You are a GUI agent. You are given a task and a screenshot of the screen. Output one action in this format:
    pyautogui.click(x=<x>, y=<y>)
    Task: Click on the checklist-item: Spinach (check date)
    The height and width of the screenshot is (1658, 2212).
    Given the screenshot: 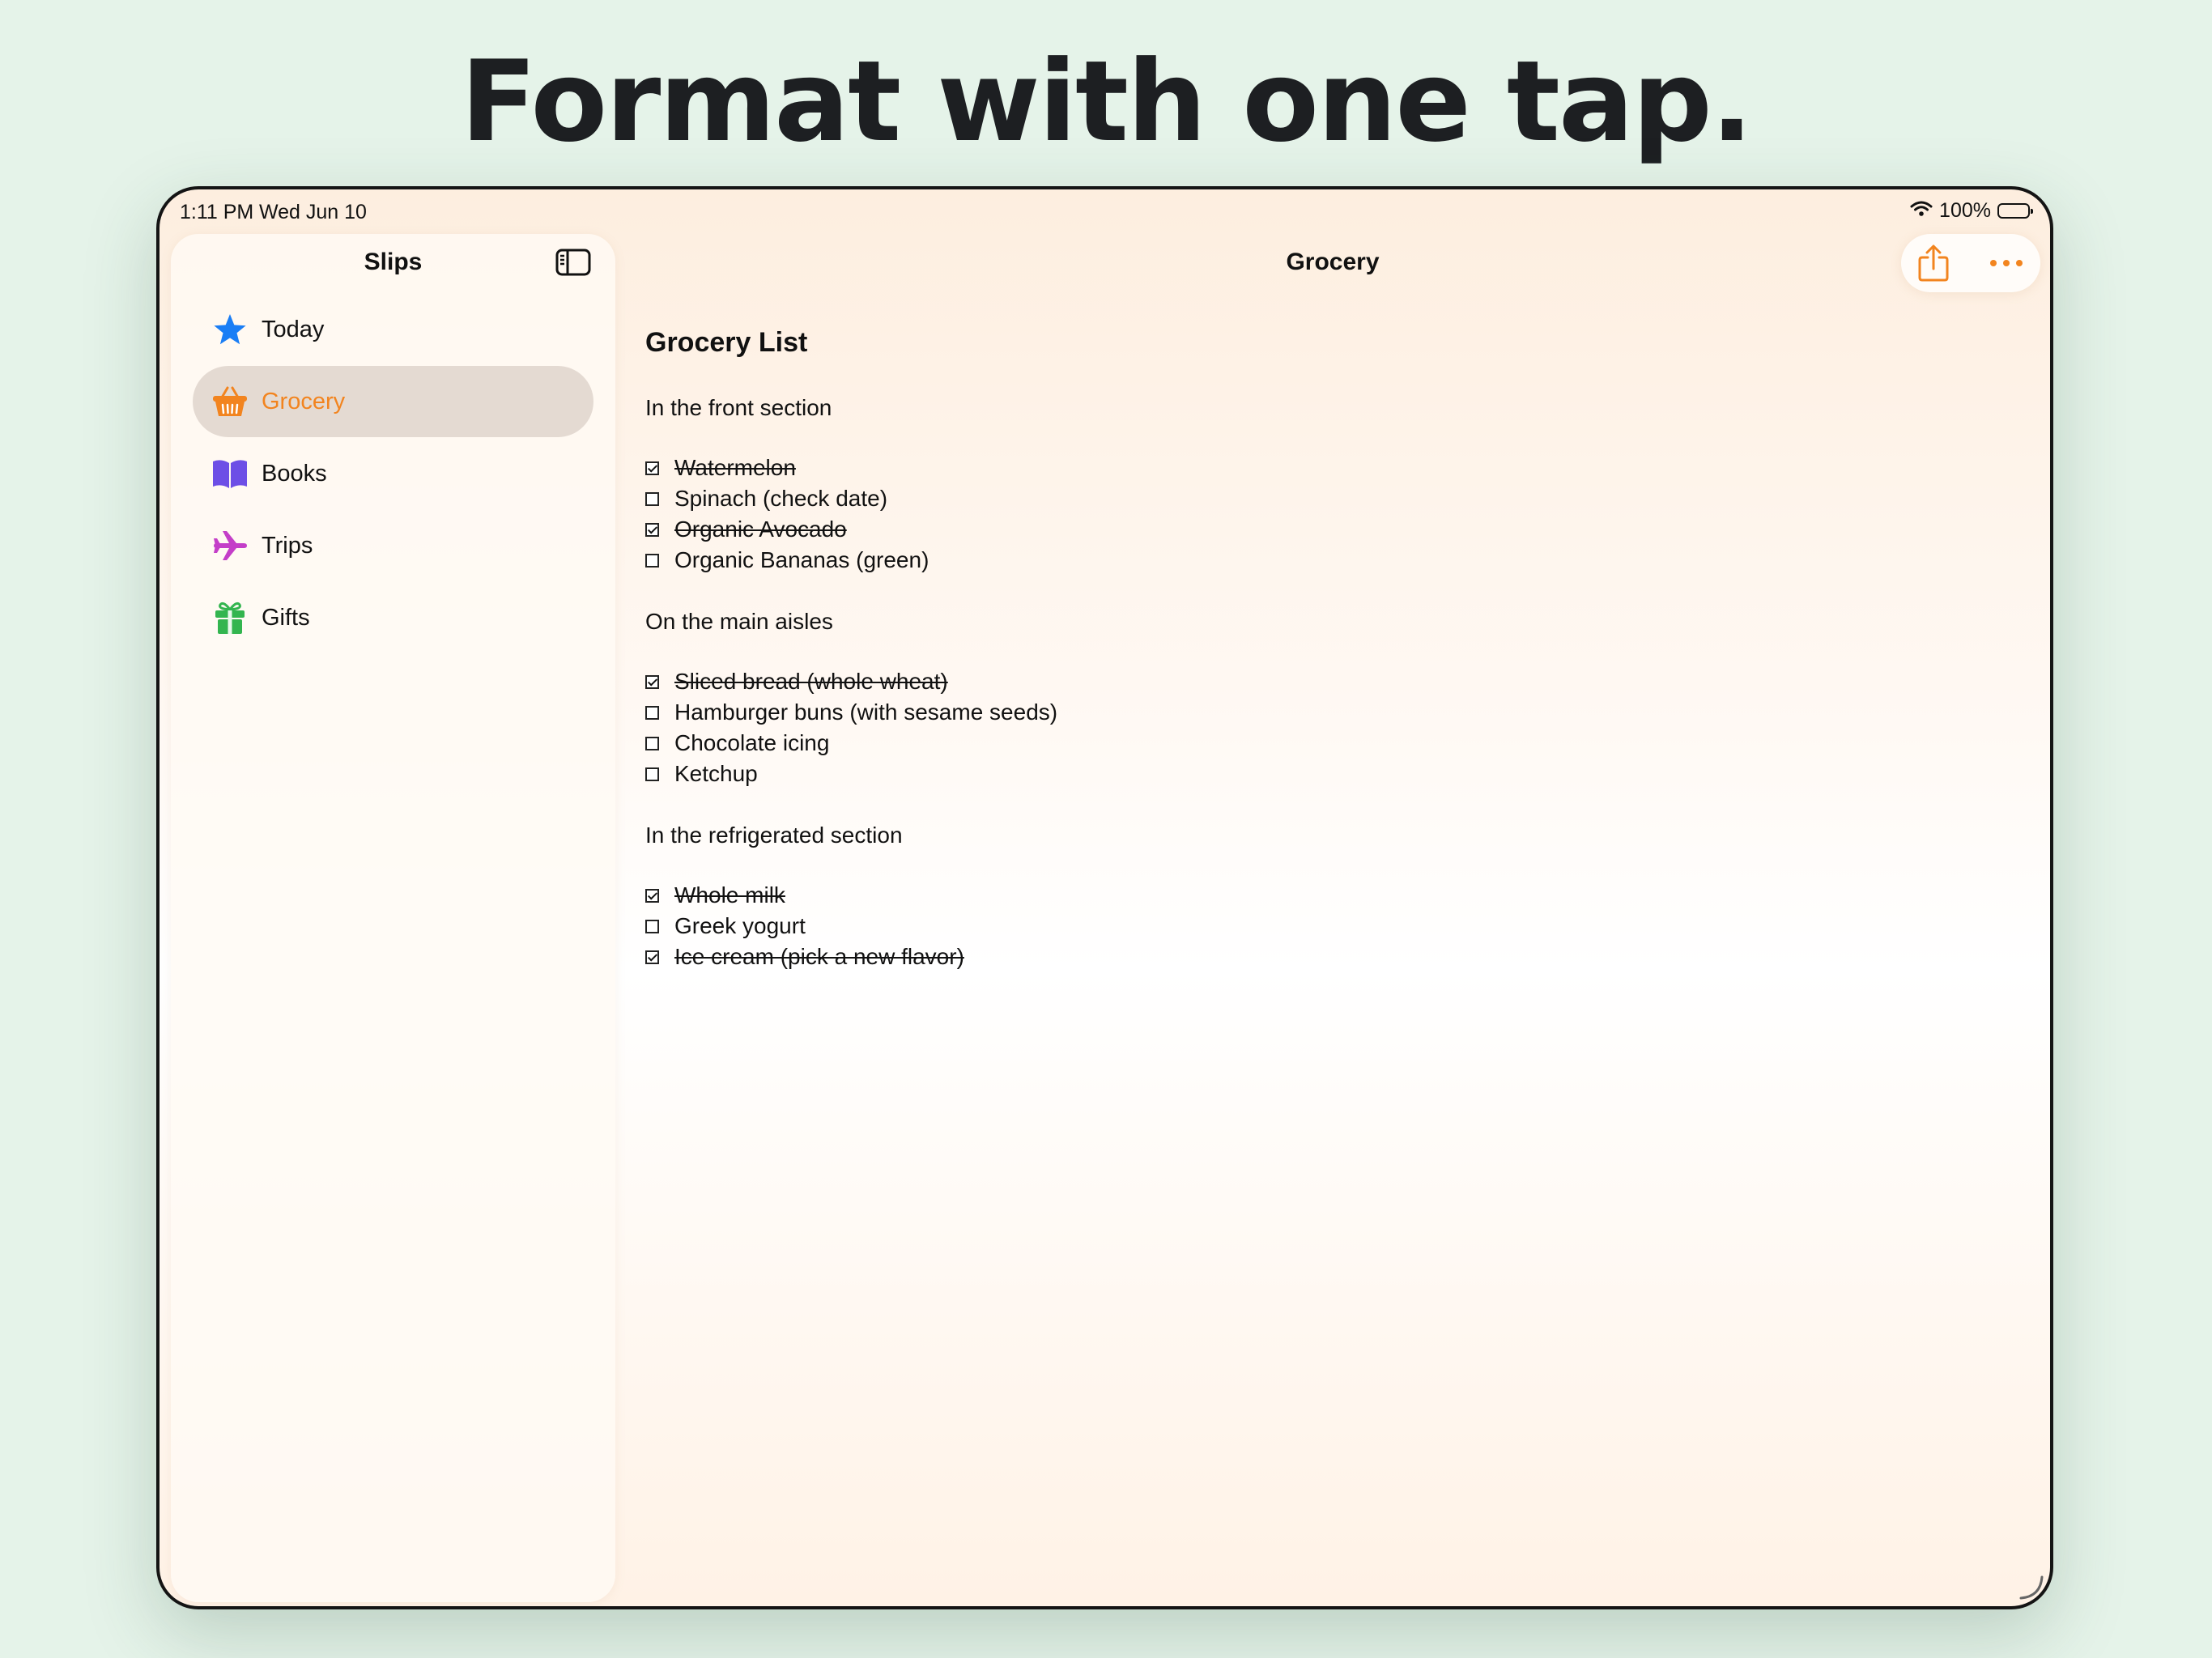 What is the action you would take?
    pyautogui.click(x=1212, y=498)
    